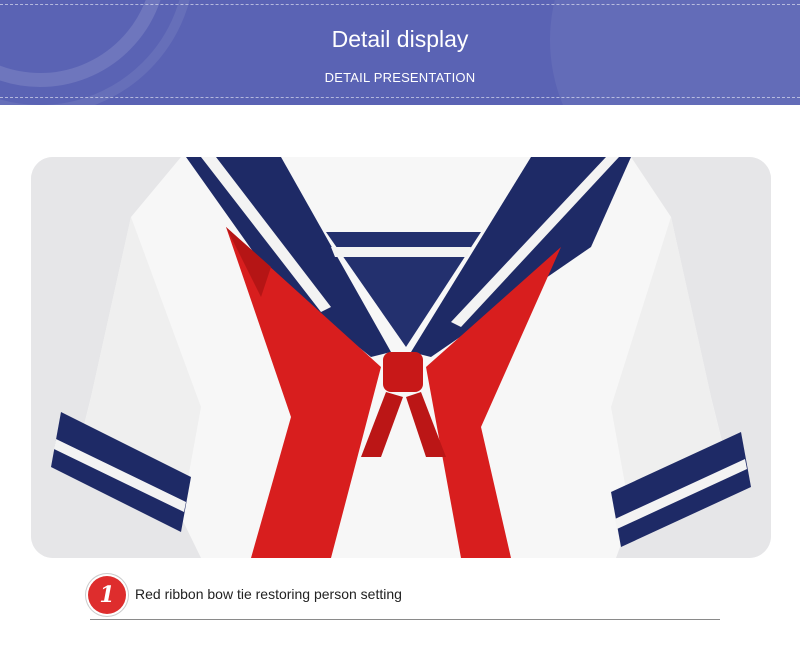 Image resolution: width=800 pixels, height=648 pixels. I want to click on page-subtitle: DETAIL PRESENTATION, so click(400, 77).